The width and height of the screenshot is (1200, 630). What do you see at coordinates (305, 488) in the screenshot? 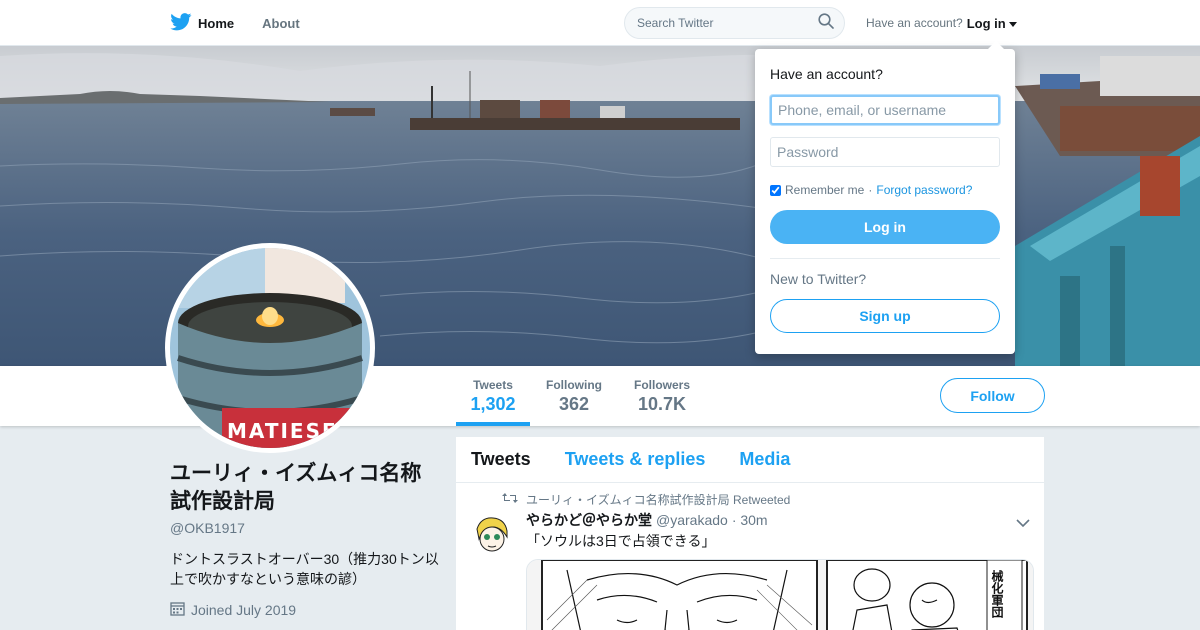
I see `profile-name: ユーリィ・イズムィコ名称試作設計局` at bounding box center [305, 488].